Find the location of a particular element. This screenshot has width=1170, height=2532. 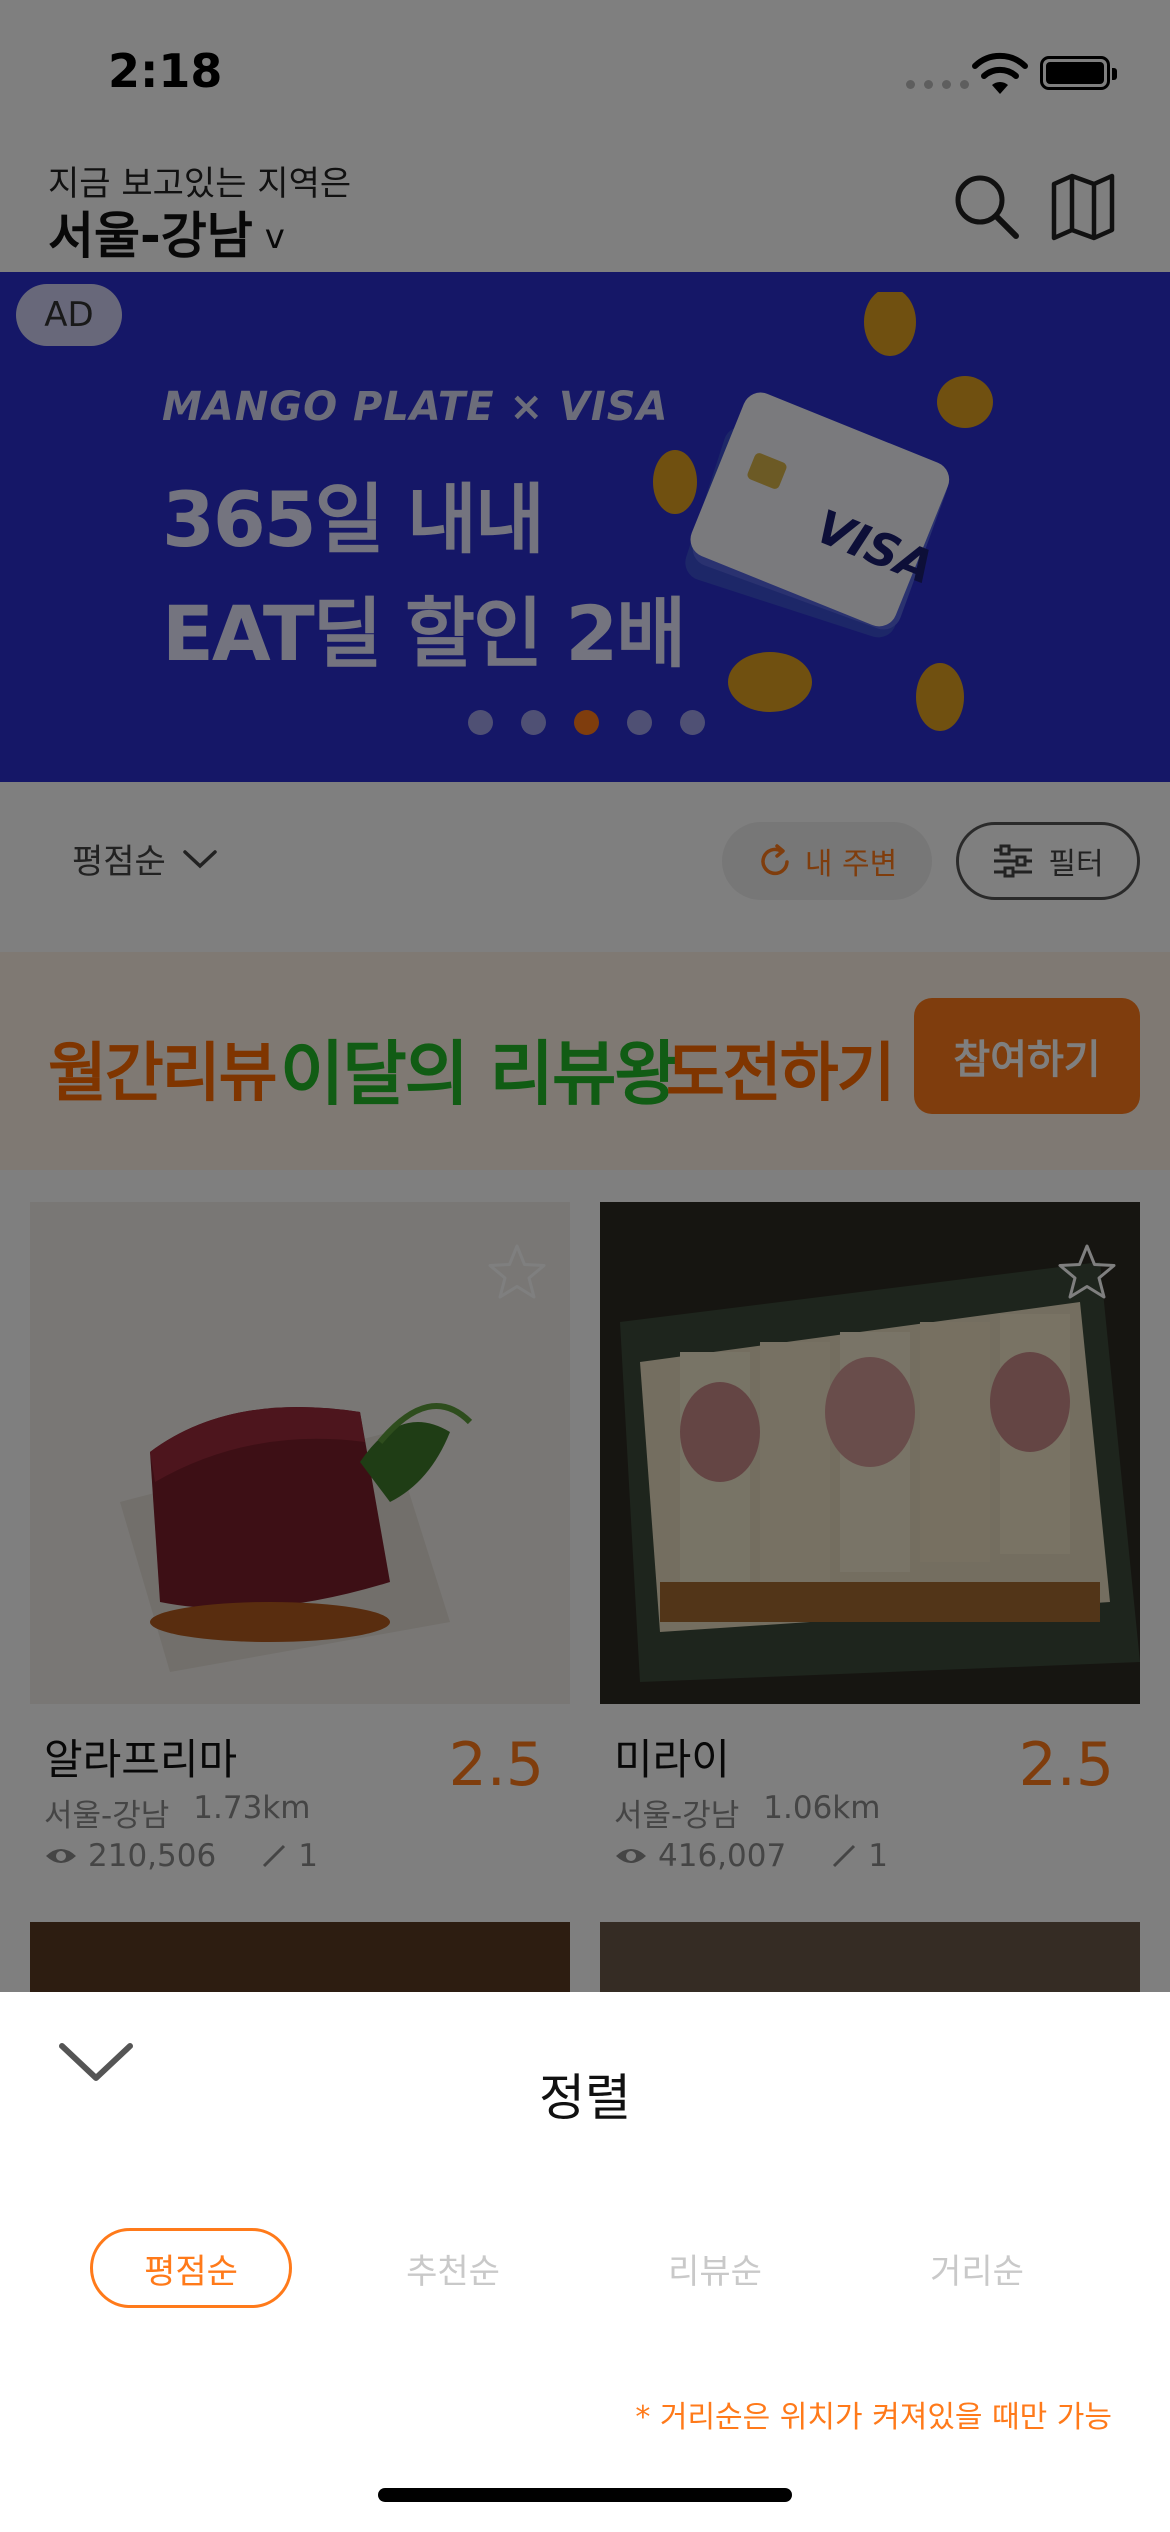

sort-option-distance: 거리순 is located at coordinates (977, 2268).